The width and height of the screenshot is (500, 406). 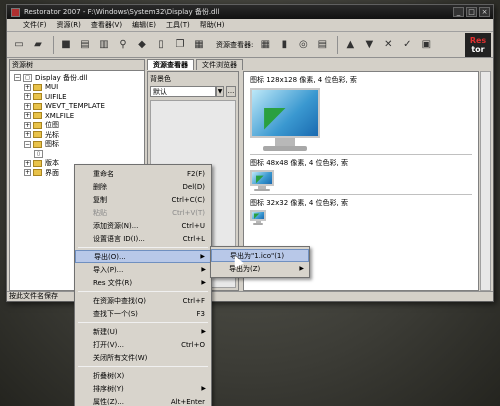 What do you see at coordinates (144, 25) in the screenshot?
I see `menu-edit: 编辑(E)` at bounding box center [144, 25].